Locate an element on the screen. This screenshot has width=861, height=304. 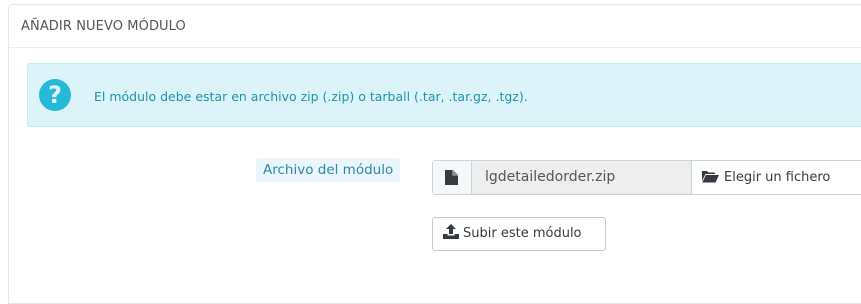
choose-file-button: Elegir un fichero is located at coordinates (776, 177).